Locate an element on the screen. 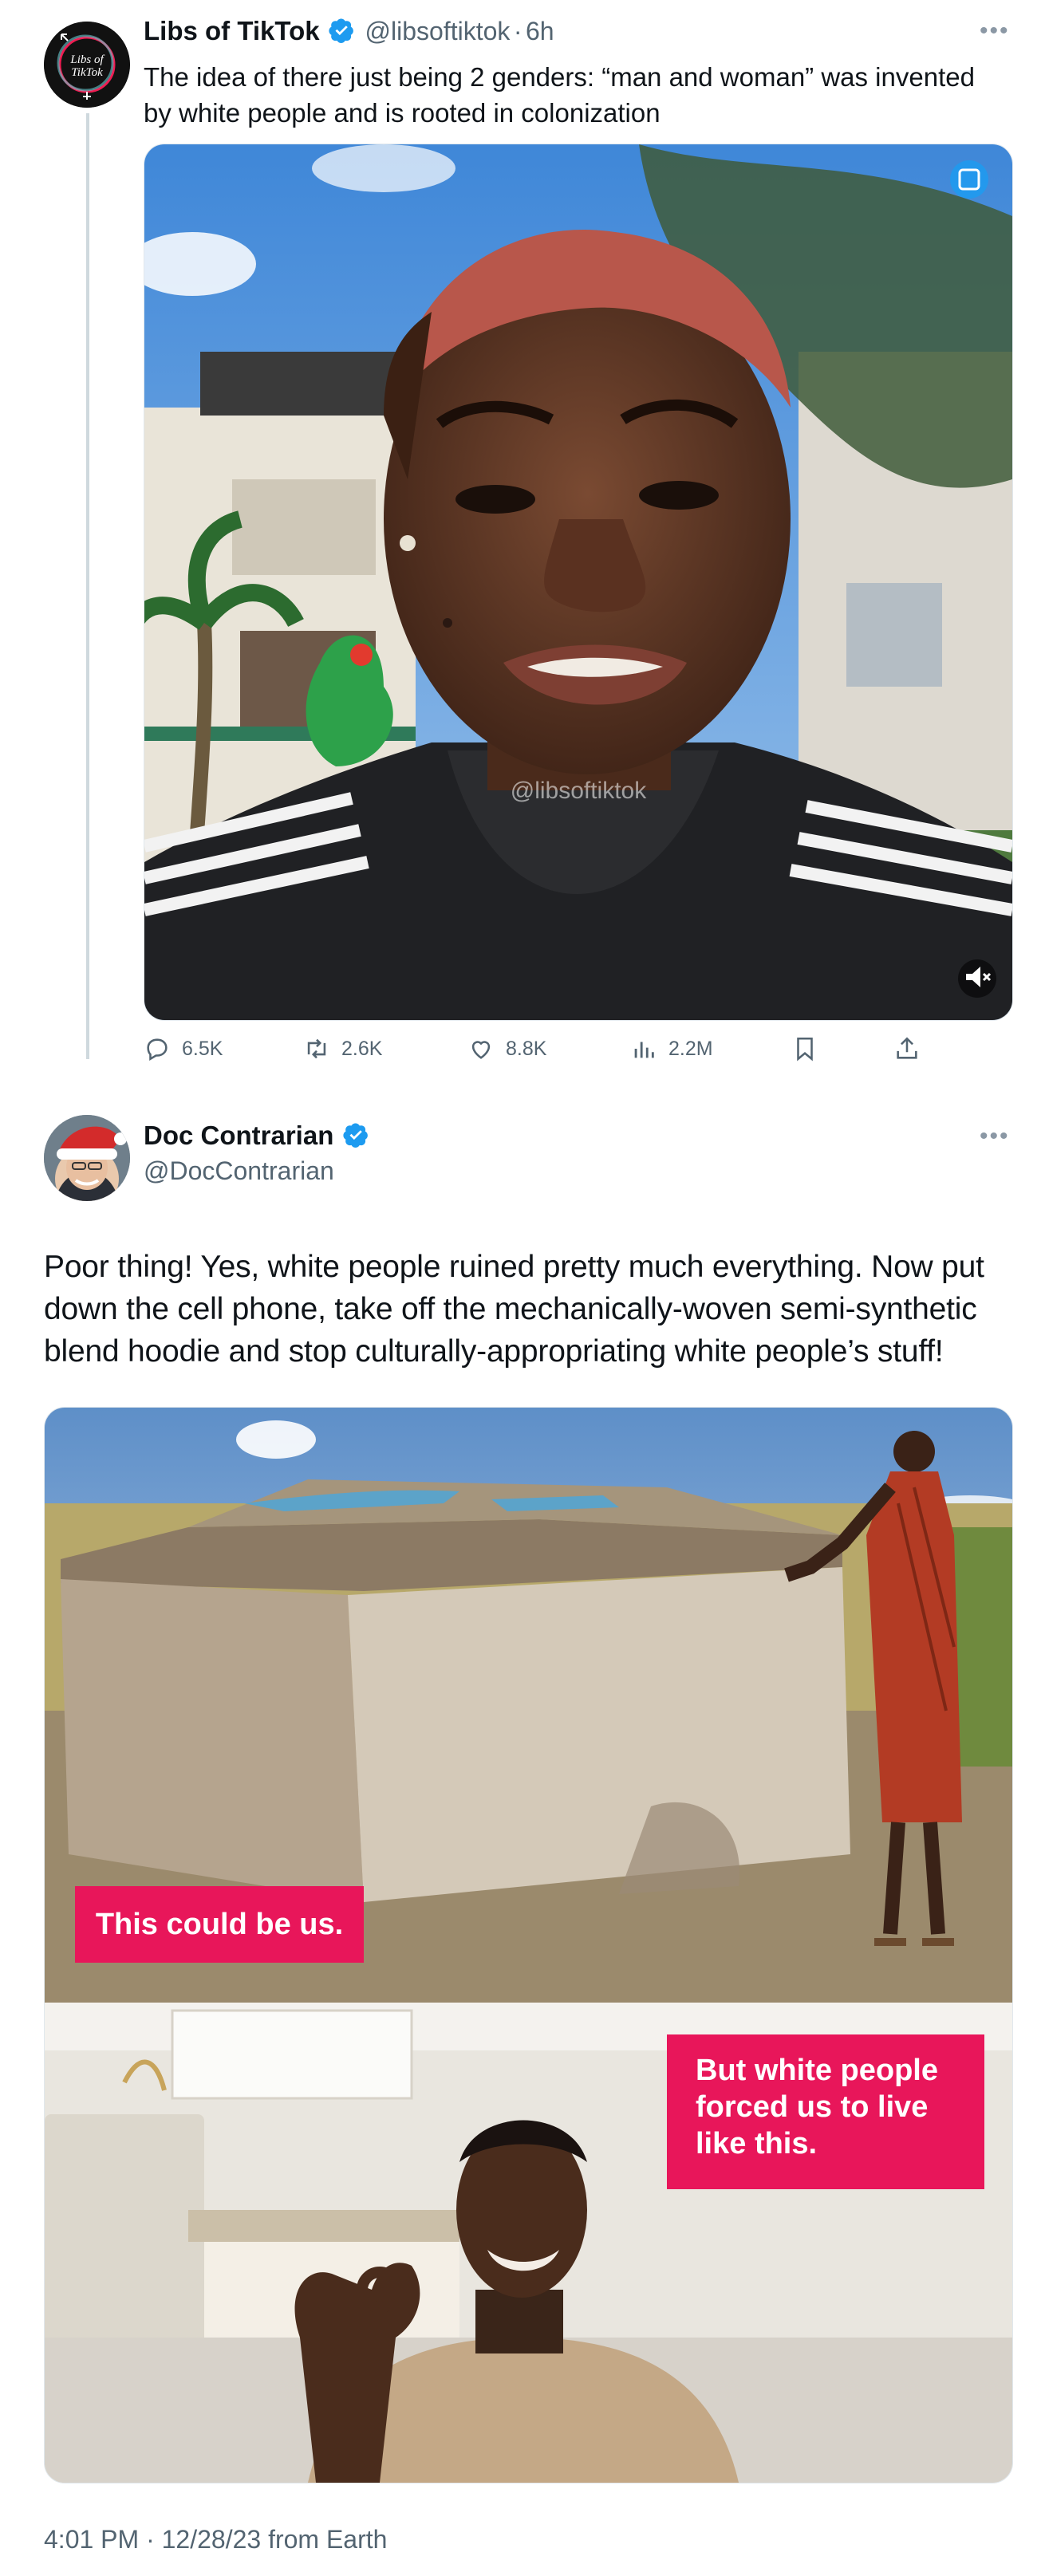 This screenshot has height=2576, width=1045. caption-top: This could be us. is located at coordinates (220, 1924).